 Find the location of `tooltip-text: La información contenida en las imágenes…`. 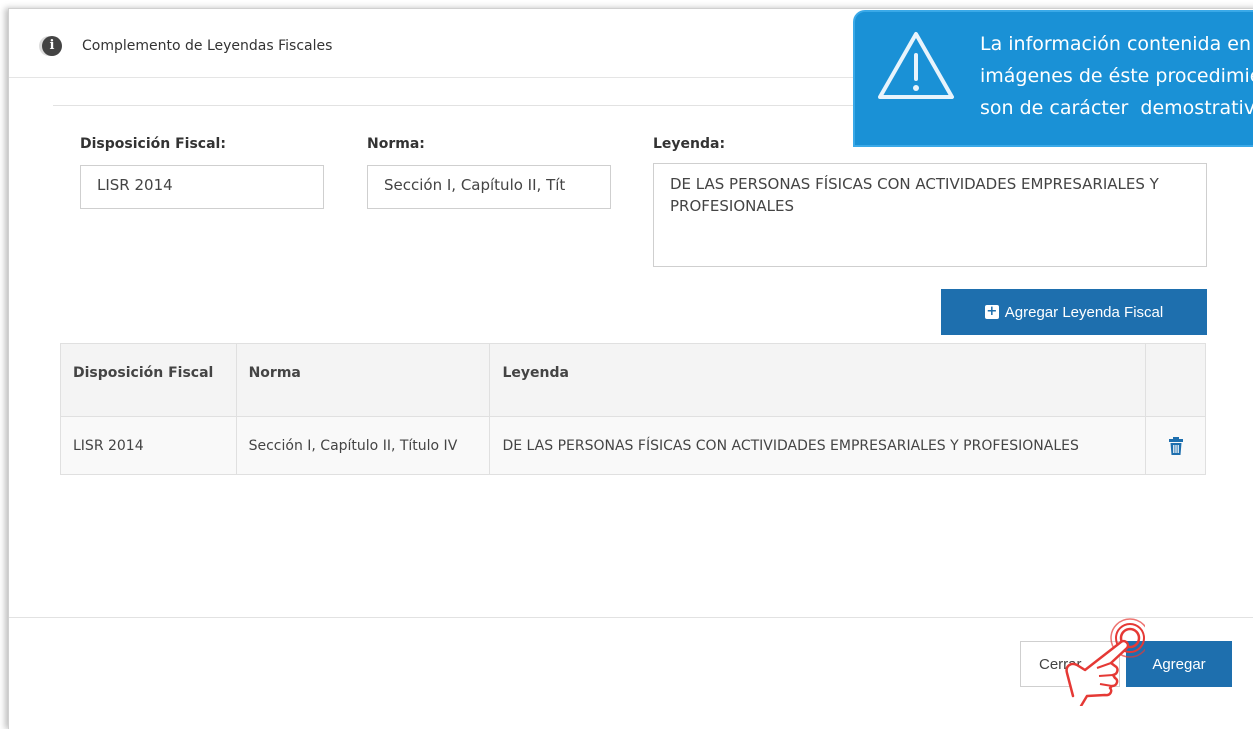

tooltip-text: La información contenida en las imágenes… is located at coordinates (1116, 76).